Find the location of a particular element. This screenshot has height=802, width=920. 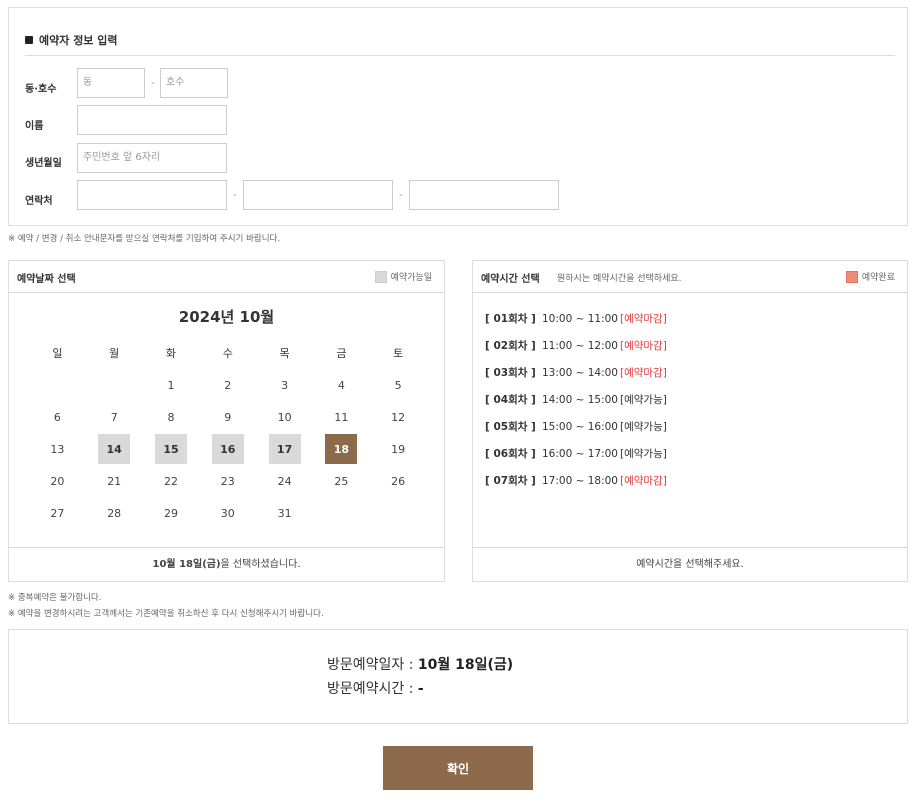

calendar-day-25: 25 is located at coordinates (341, 481).